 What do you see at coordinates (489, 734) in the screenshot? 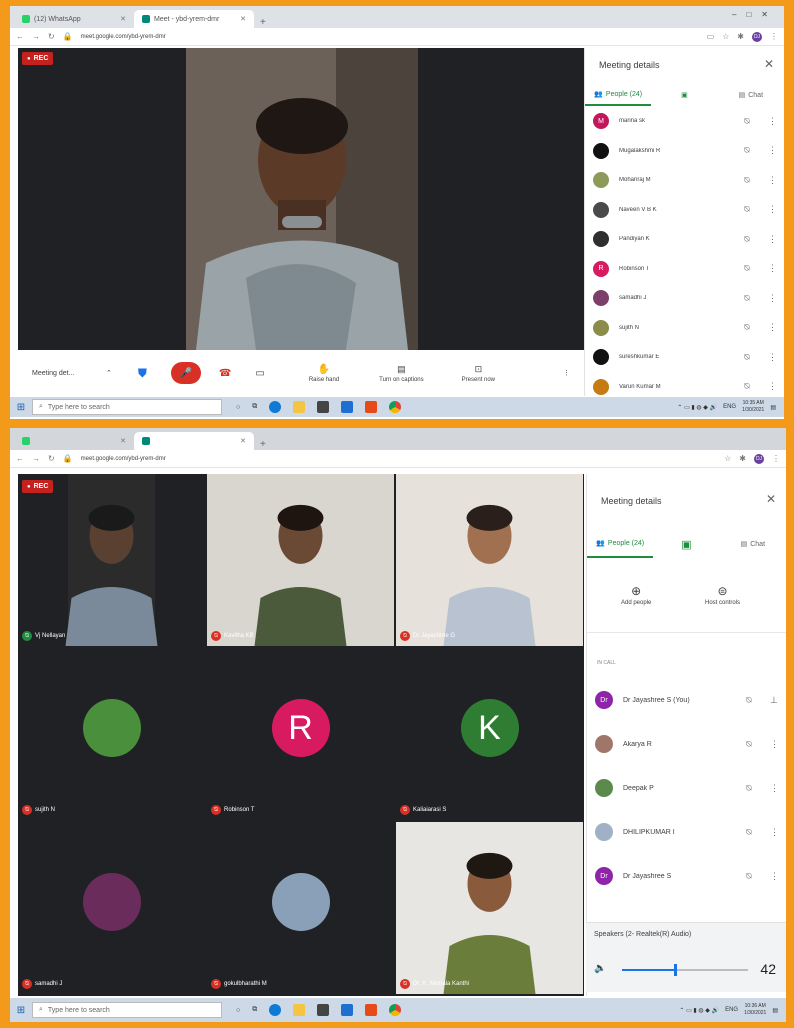
I see `participant-tile: K ⍉ Kaliaiarasi S` at bounding box center [489, 734].